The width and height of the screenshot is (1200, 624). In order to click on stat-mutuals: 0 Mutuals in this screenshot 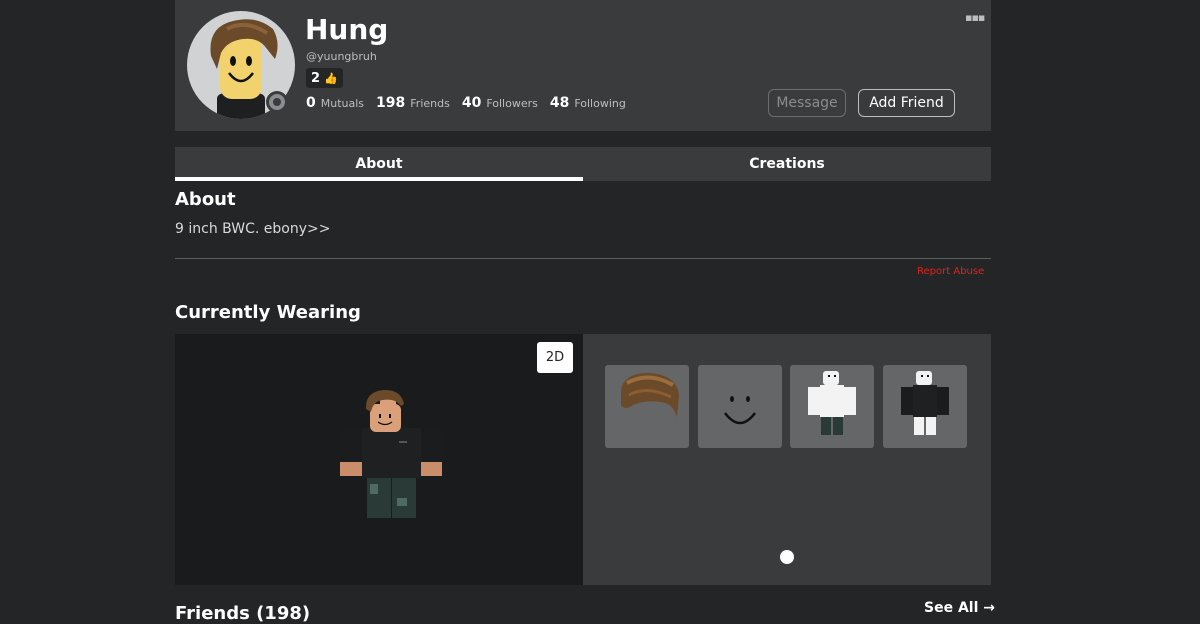, I will do `click(335, 103)`.